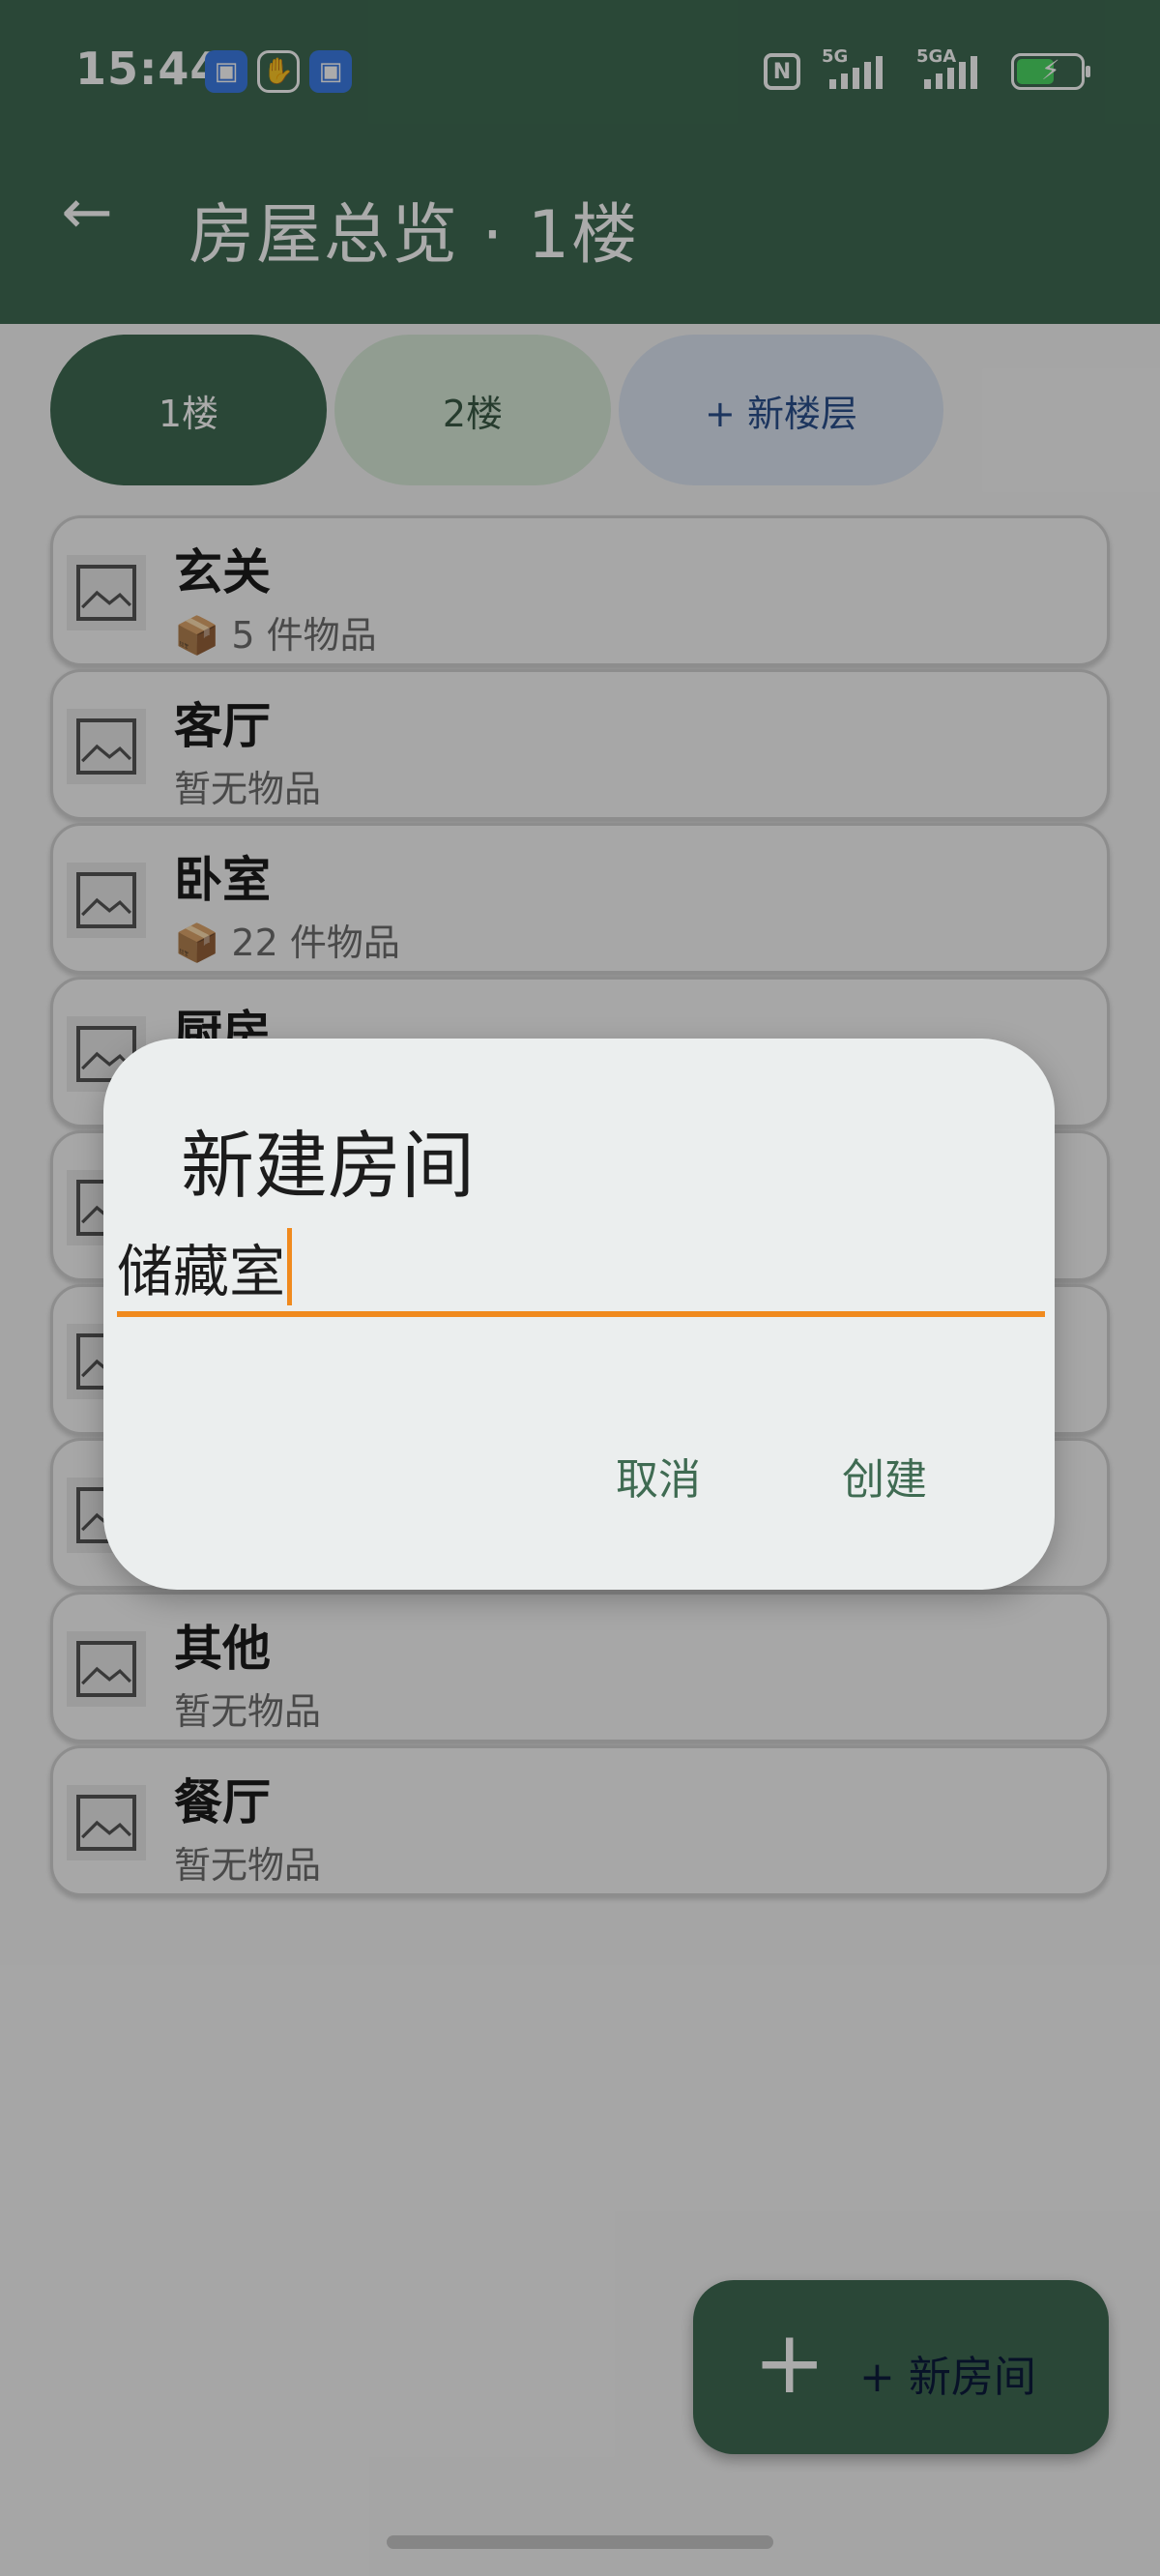 The width and height of the screenshot is (1160, 2576). I want to click on input-underline, so click(581, 1314).